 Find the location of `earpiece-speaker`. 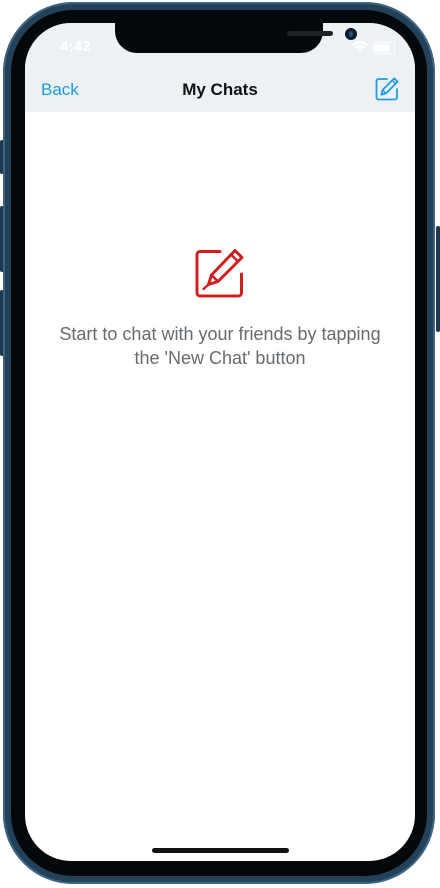

earpiece-speaker is located at coordinates (310, 33).